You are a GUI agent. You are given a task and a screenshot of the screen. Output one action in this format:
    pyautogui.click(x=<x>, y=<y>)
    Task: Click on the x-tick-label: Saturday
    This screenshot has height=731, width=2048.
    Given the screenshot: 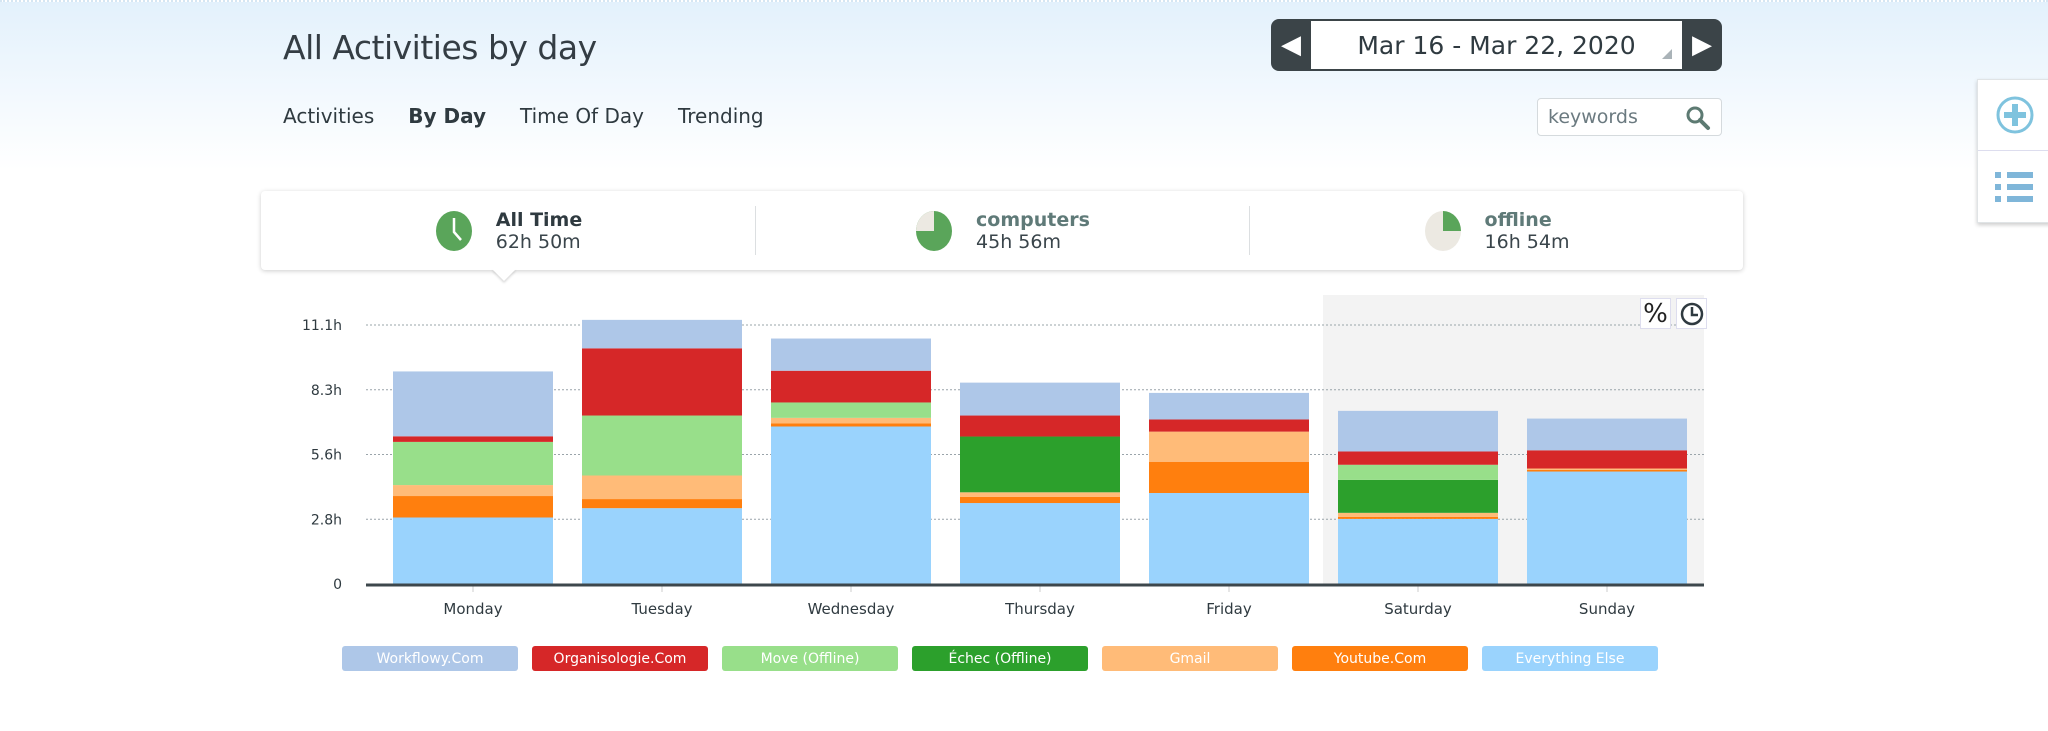 What is the action you would take?
    pyautogui.click(x=1418, y=609)
    